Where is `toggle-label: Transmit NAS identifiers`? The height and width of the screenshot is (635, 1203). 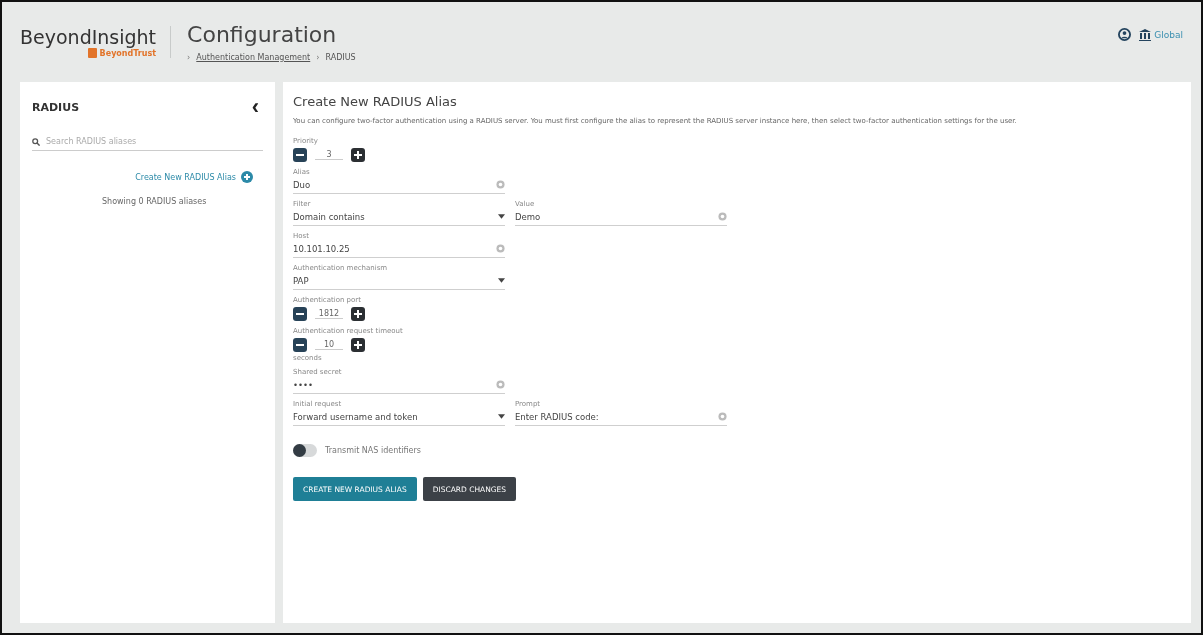 toggle-label: Transmit NAS identifiers is located at coordinates (373, 450).